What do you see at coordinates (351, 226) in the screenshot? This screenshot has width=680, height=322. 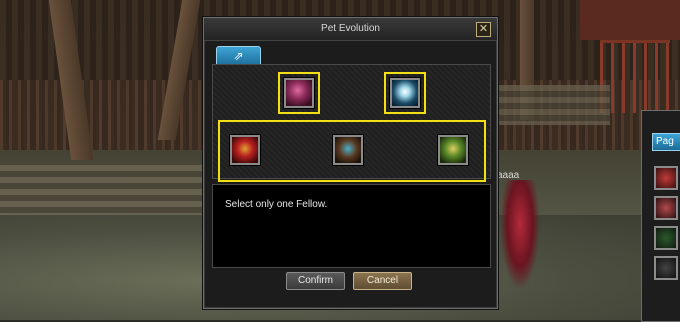 I see `message-box: Select only one Fellow.` at bounding box center [351, 226].